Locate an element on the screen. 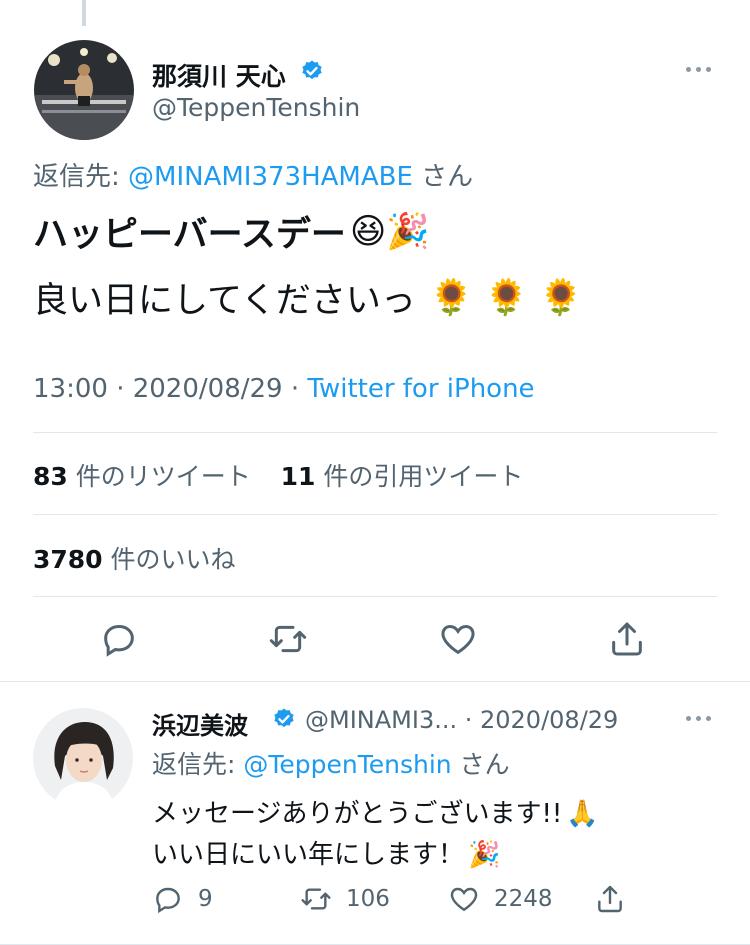  retweet-action: 106 is located at coordinates (345, 899).